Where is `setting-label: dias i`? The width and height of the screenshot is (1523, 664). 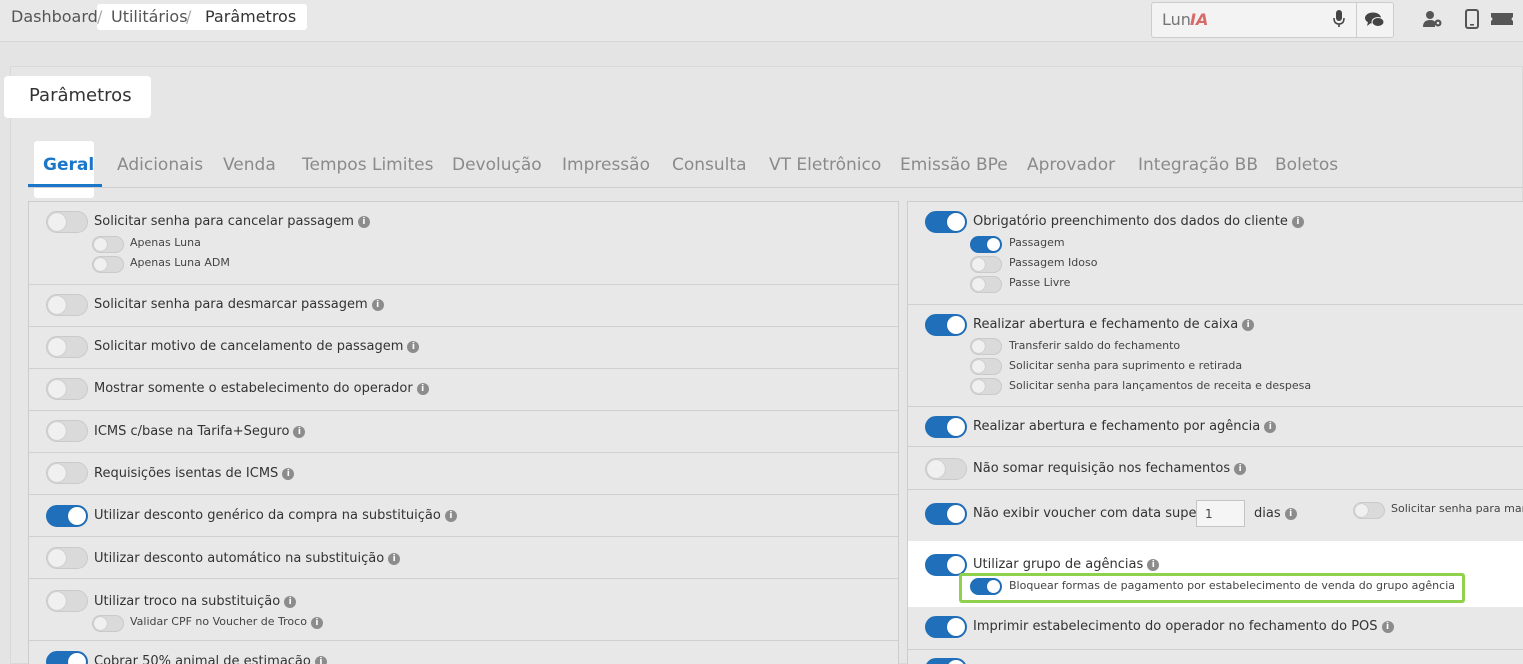
setting-label: dias i is located at coordinates (1275, 513).